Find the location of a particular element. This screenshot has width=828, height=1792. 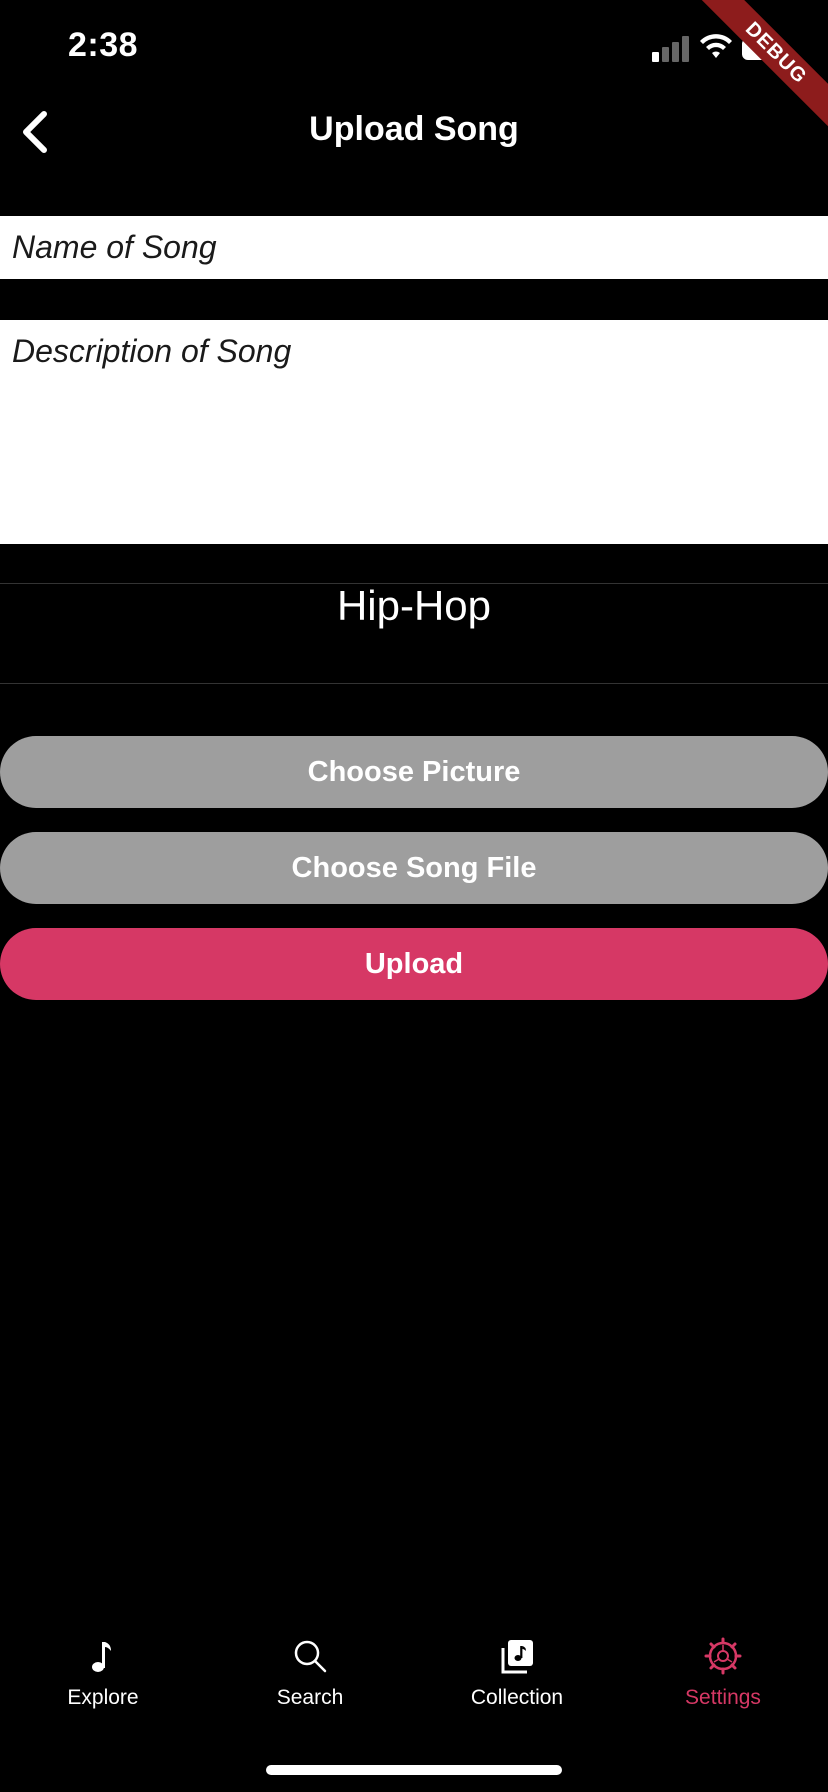

choose-song-file-button: Choose Song File is located at coordinates (414, 868).